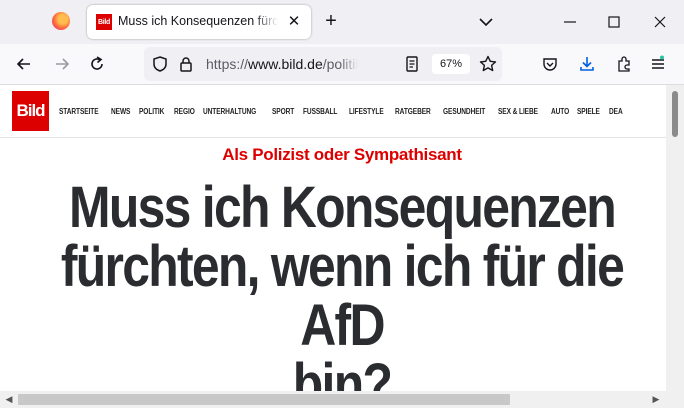  Describe the element at coordinates (331, 21) in the screenshot. I see `new-tab-icon: +` at that location.